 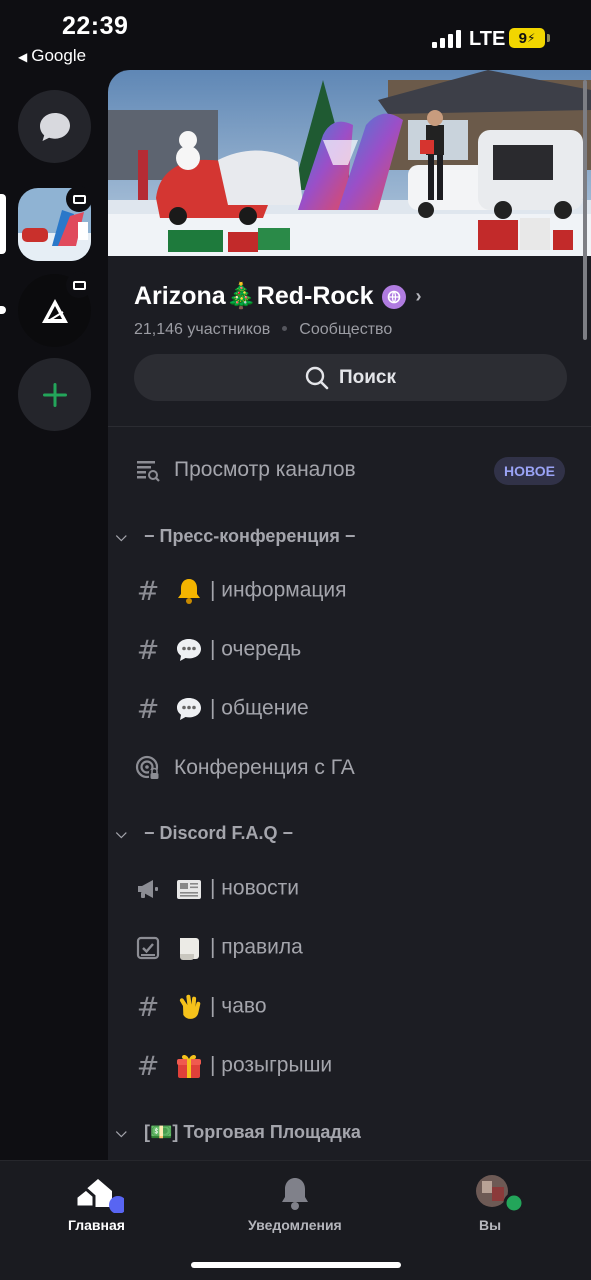 What do you see at coordinates (522, 38) in the screenshot?
I see `battery-level: 9` at bounding box center [522, 38].